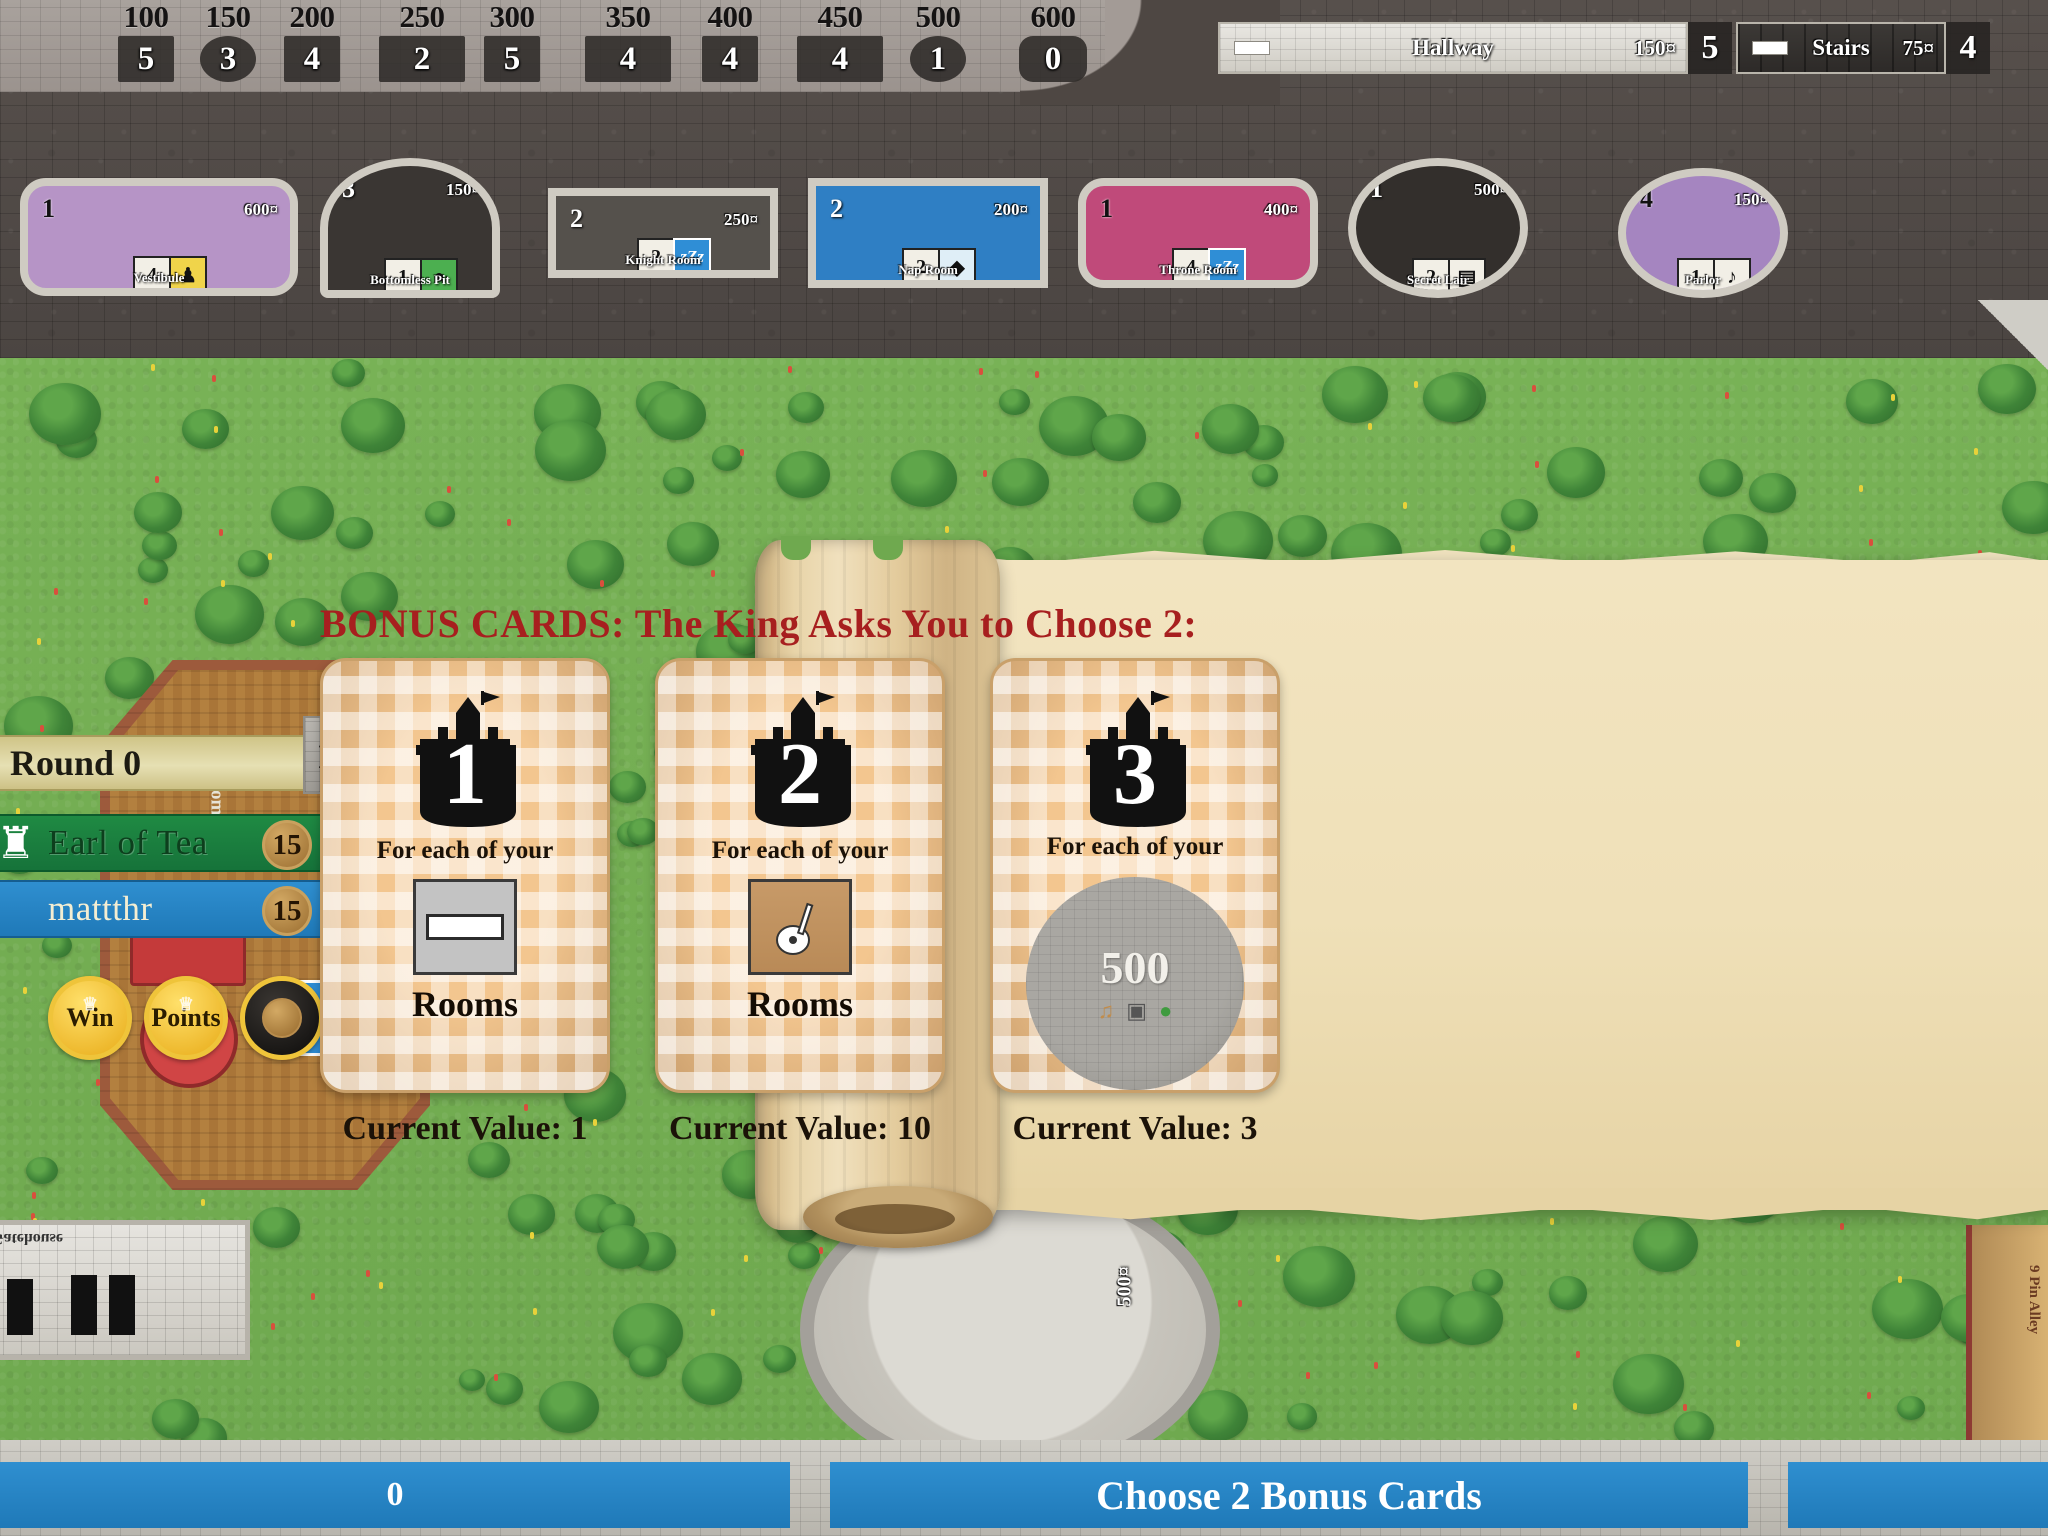  I want to click on market-room-tile-bottomless-pit: 3 150¤ 1 ● Bottomless Pit, so click(410, 228).